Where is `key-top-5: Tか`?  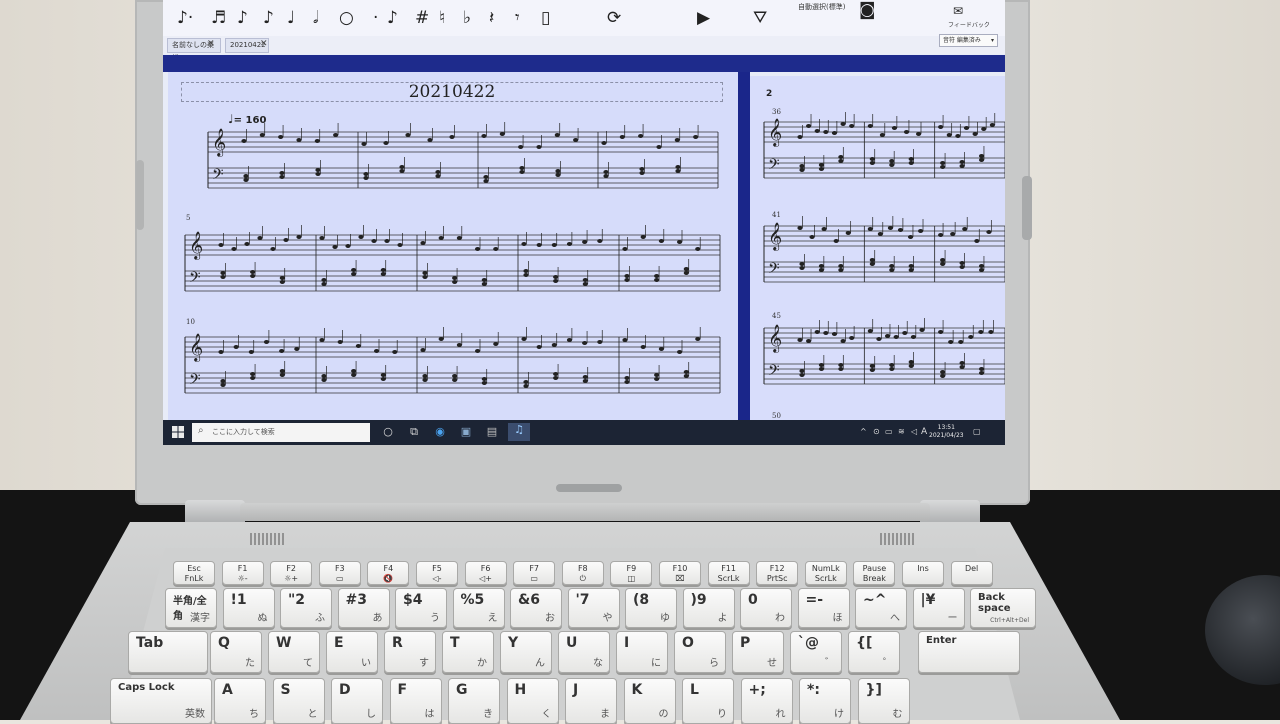 key-top-5: Tか is located at coordinates (468, 652).